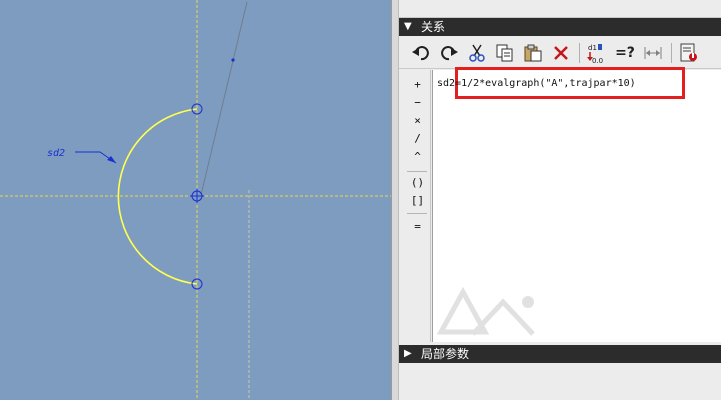 Image resolution: width=721 pixels, height=400 pixels. I want to click on operator-bar: + − × / ^ () [] =, so click(417, 206).